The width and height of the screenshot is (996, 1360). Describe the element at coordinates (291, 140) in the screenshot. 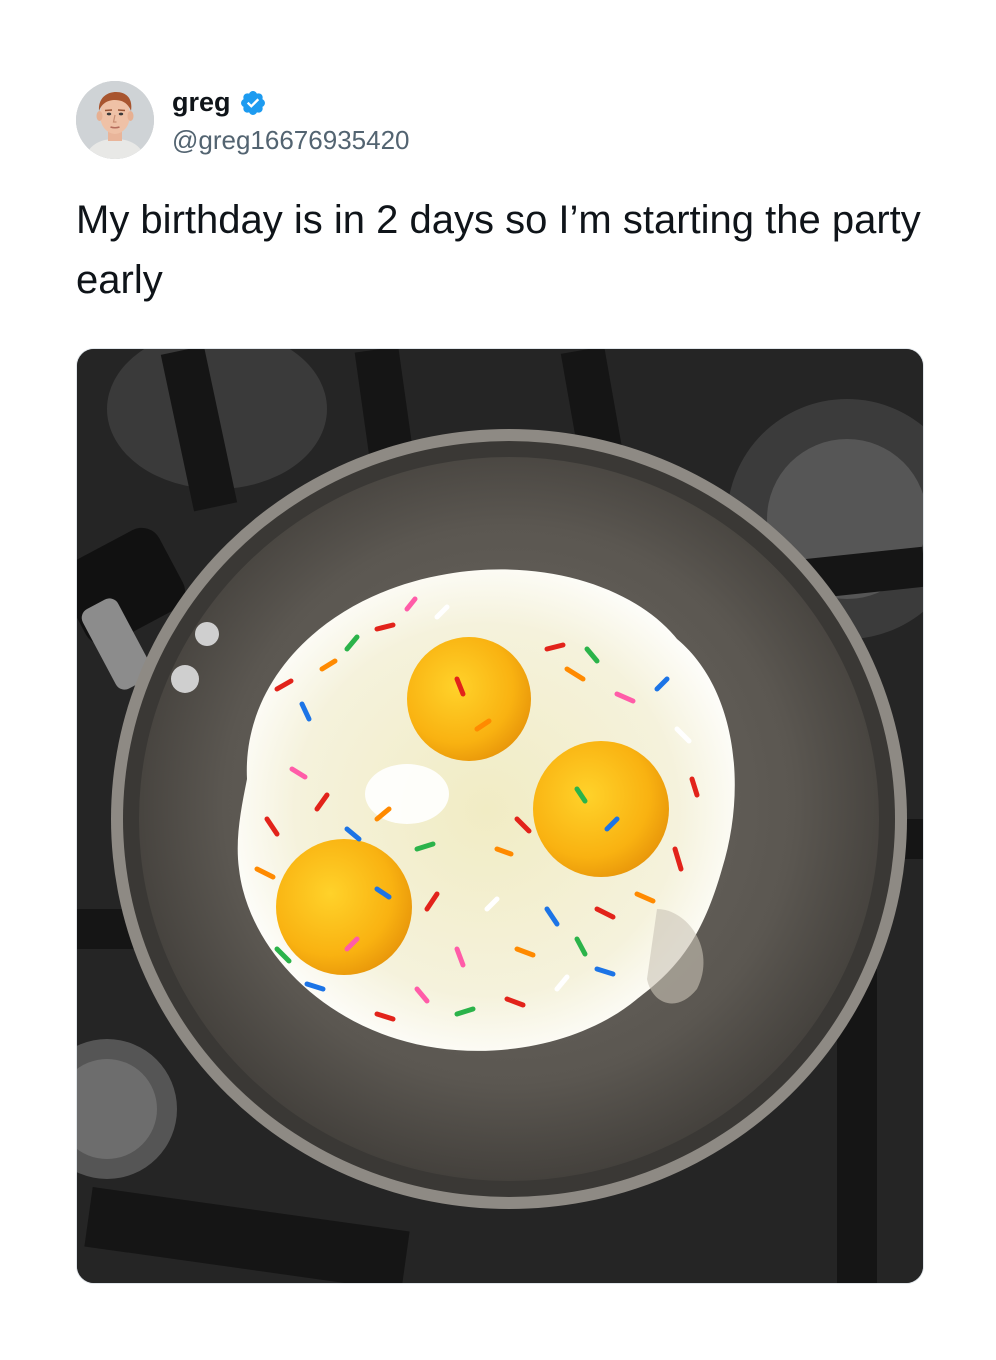

I see `author-handle: @greg16676935420` at that location.